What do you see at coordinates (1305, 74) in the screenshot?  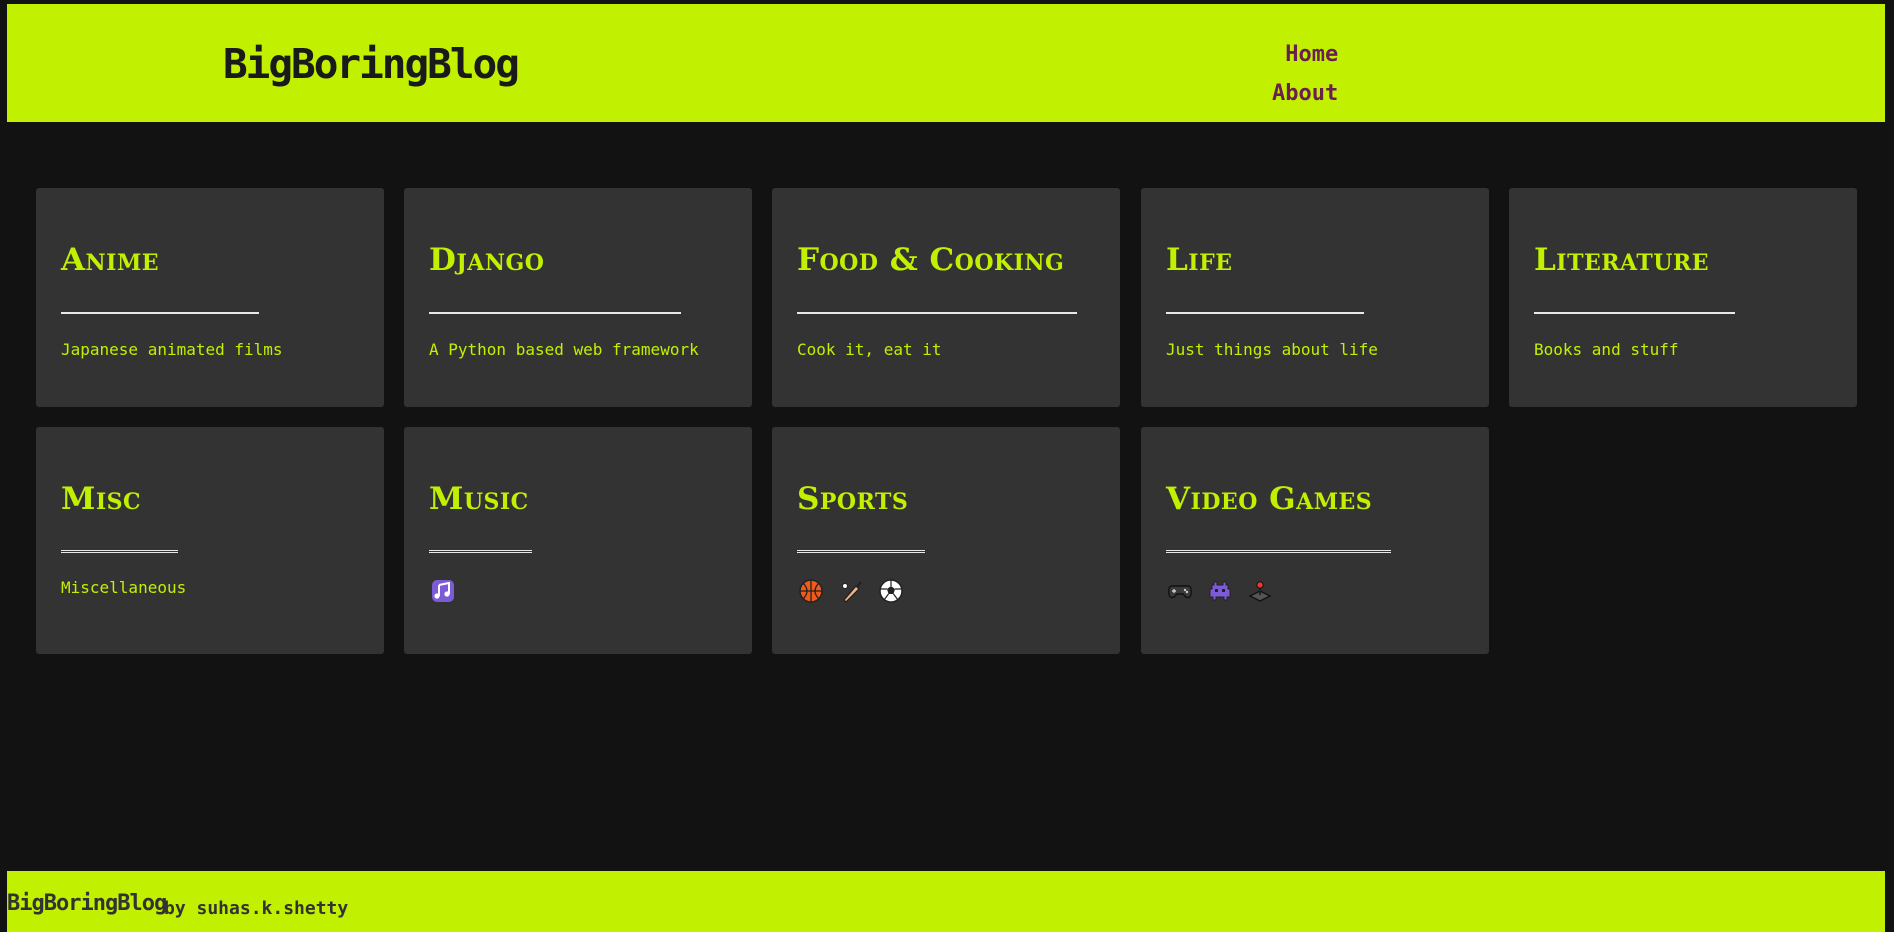 I see `main-nav: Home About` at bounding box center [1305, 74].